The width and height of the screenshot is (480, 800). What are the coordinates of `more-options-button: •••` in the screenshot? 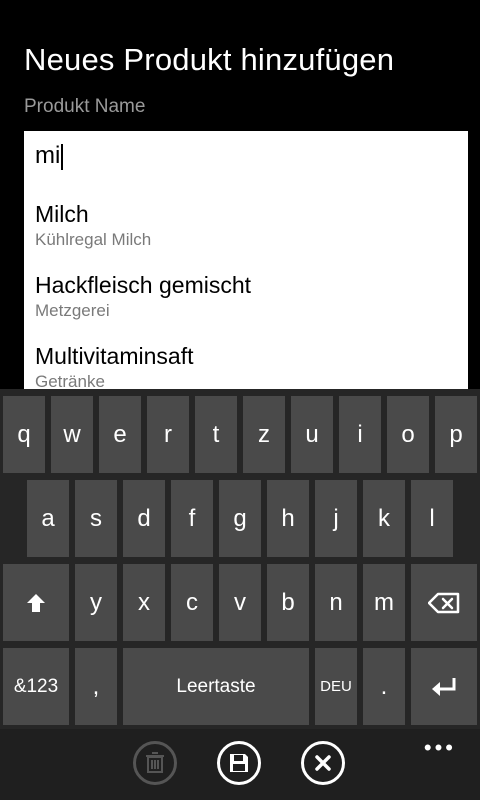 It's located at (440, 748).